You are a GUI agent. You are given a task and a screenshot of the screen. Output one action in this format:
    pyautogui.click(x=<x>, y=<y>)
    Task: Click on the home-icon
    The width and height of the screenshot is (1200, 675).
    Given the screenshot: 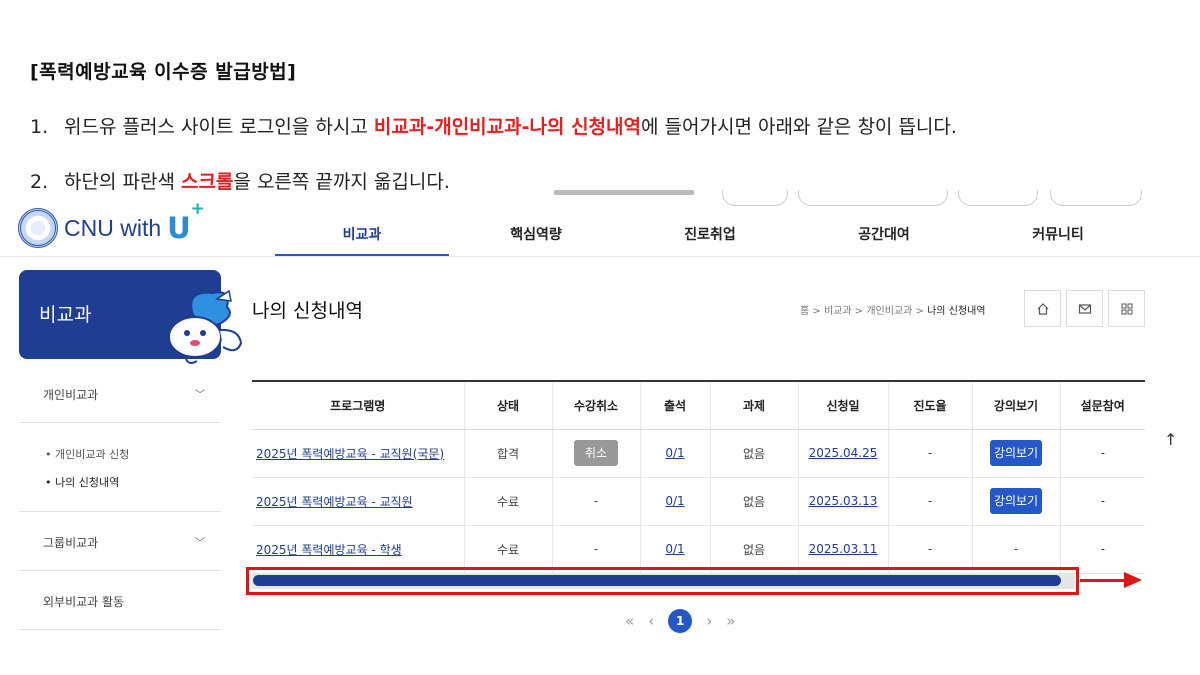 What is the action you would take?
    pyautogui.click(x=1042, y=308)
    